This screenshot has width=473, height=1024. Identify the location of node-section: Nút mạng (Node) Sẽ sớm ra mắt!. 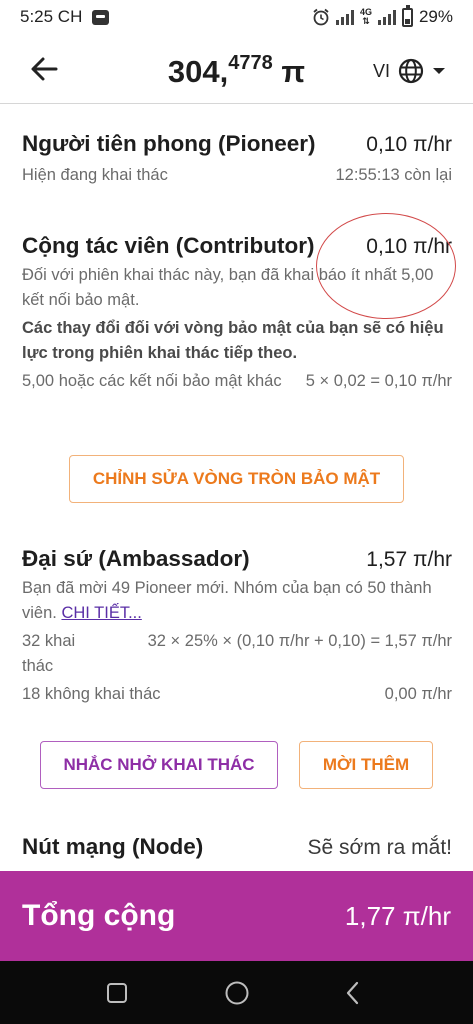
(237, 847).